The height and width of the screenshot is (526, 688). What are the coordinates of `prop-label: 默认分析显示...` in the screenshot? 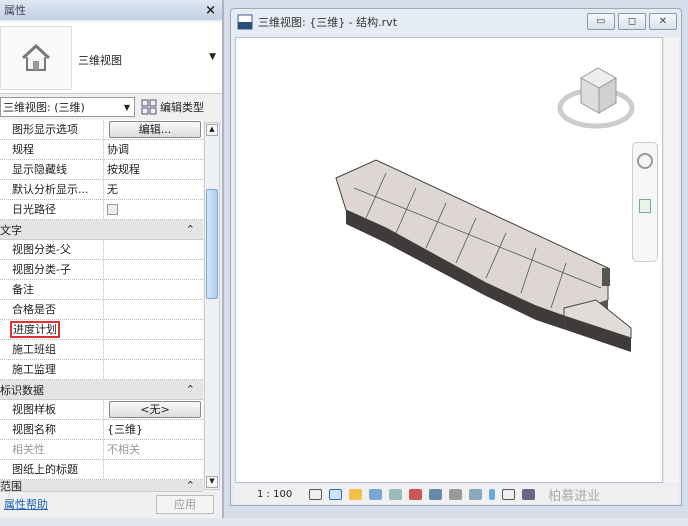 It's located at (52, 189).